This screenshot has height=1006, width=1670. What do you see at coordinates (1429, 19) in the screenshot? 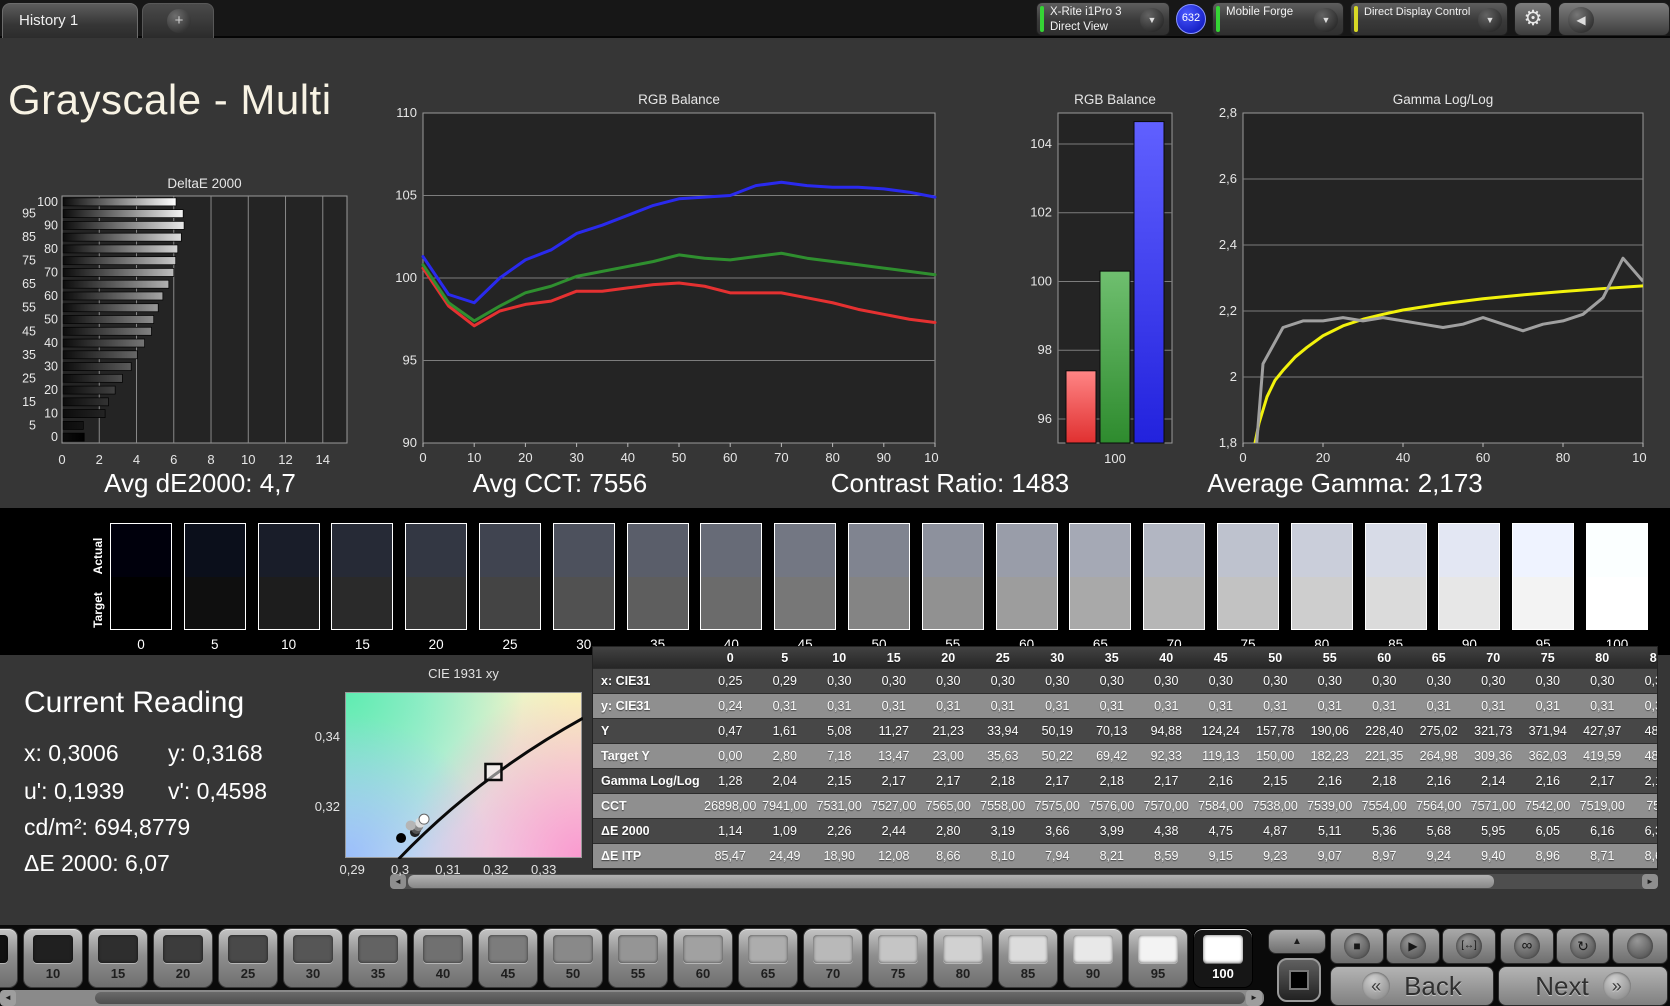
I see `display-control-dropdown: Direct Display Control ▼` at bounding box center [1429, 19].